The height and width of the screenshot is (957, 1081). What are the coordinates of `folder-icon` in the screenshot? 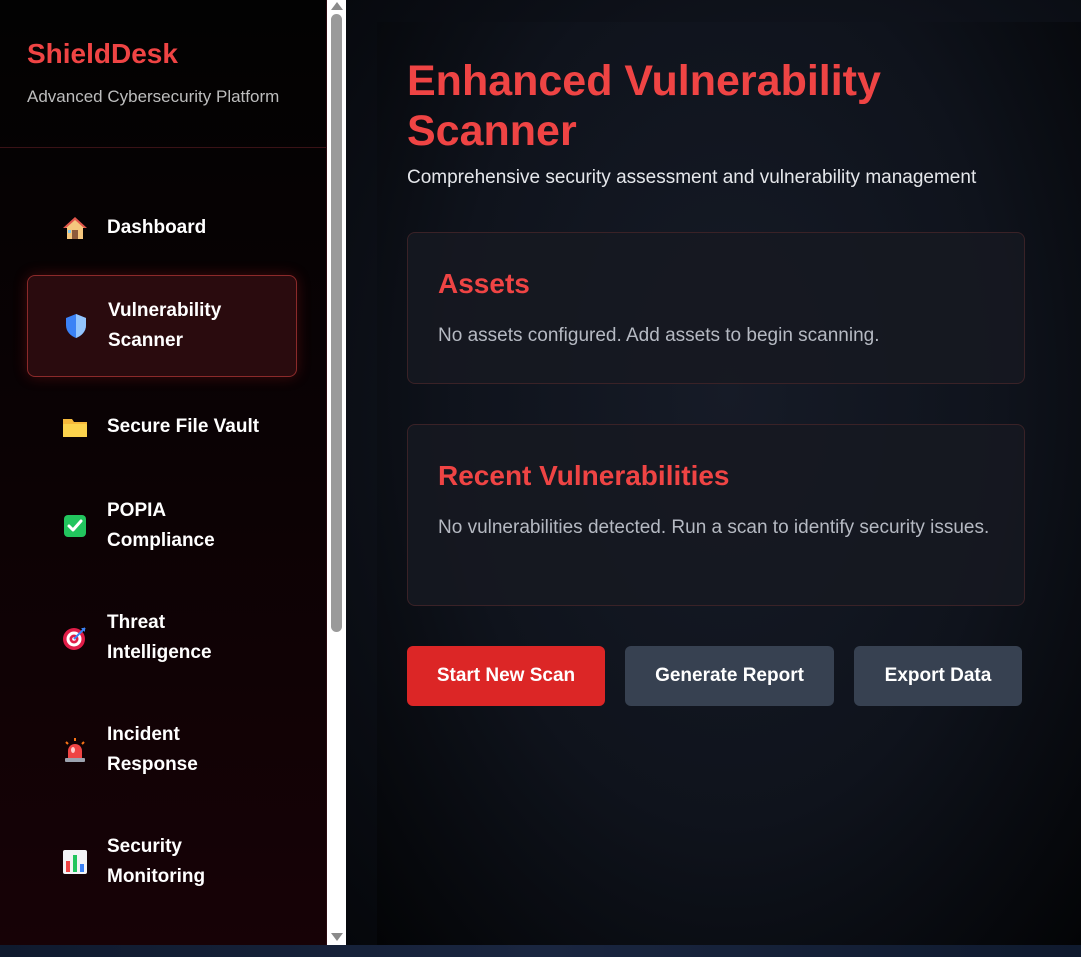 It's located at (75, 427).